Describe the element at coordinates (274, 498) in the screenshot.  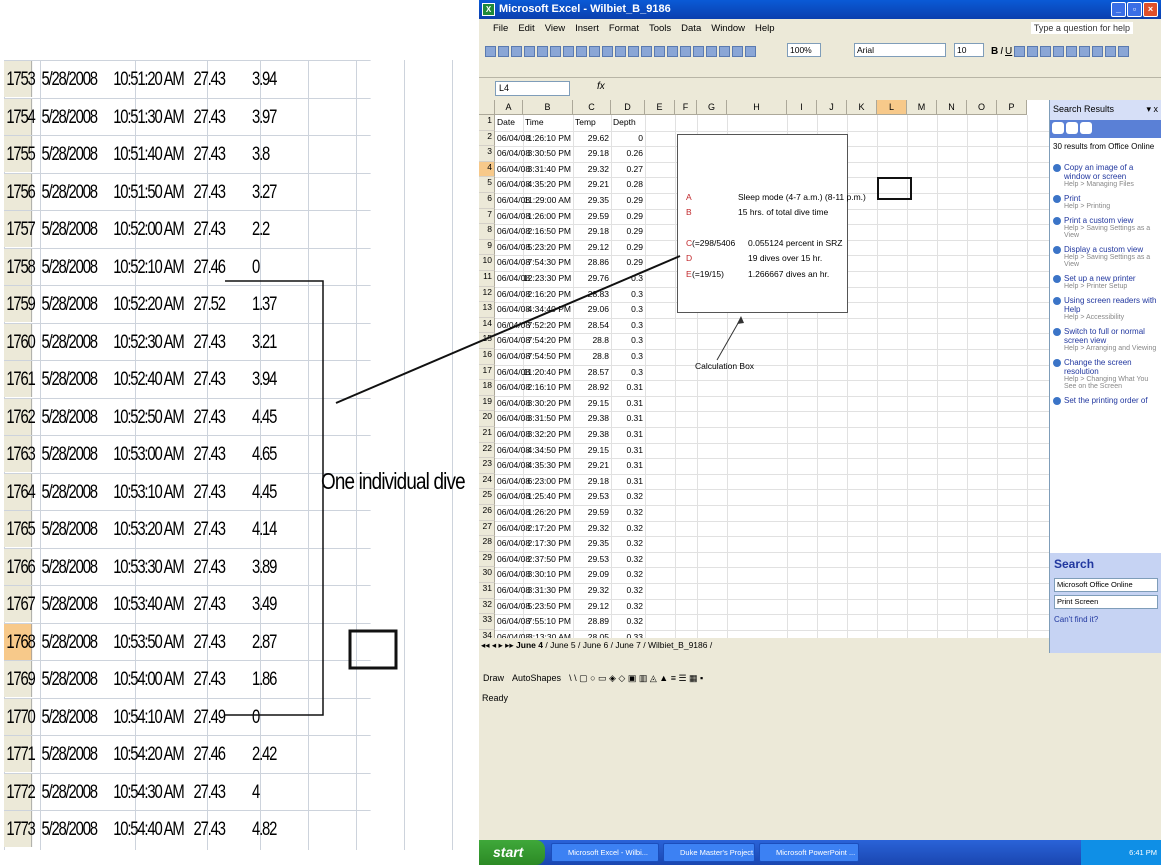
I see `dive-bracket` at that location.